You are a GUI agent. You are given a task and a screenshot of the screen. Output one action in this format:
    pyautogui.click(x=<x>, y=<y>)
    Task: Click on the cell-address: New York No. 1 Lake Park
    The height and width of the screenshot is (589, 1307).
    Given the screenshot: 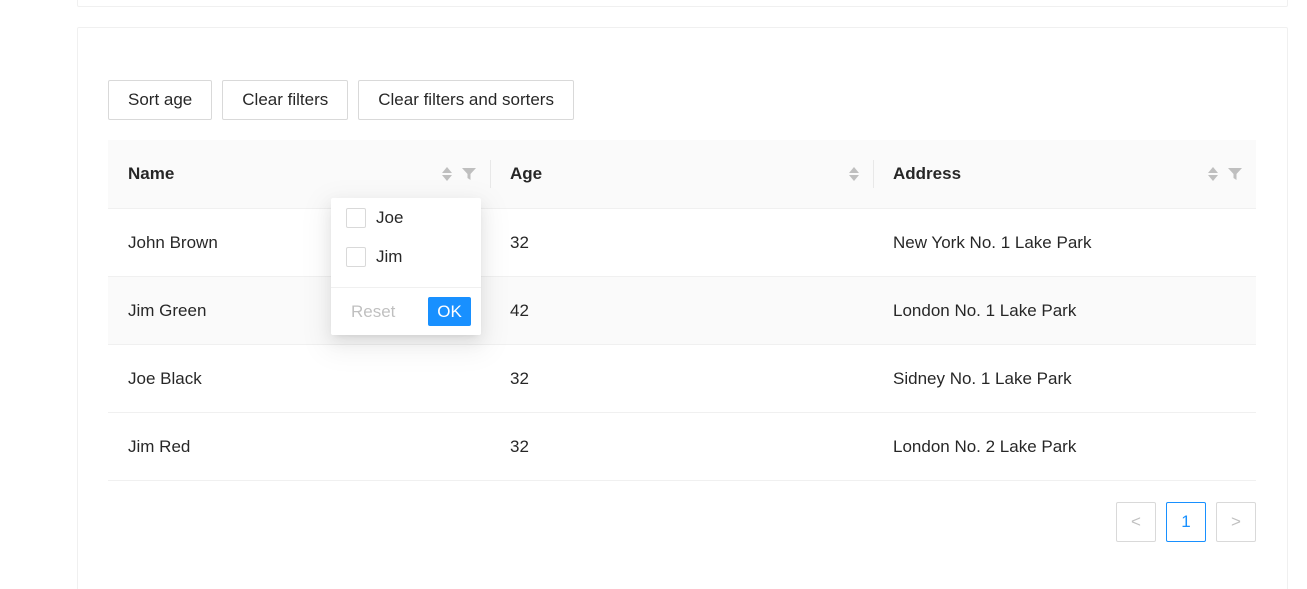 What is the action you would take?
    pyautogui.click(x=992, y=242)
    